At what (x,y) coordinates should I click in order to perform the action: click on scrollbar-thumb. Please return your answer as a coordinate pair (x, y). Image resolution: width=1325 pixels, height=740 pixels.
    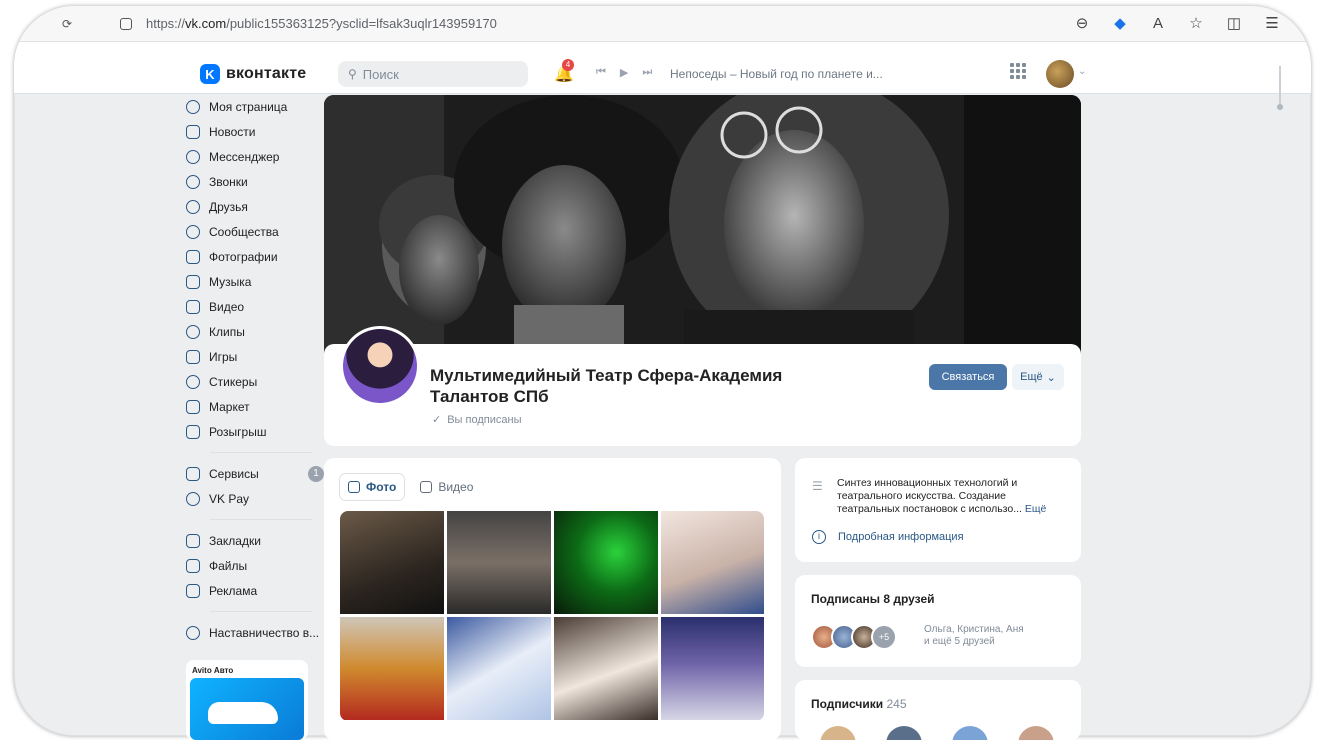
    Looking at the image, I should click on (1280, 107).